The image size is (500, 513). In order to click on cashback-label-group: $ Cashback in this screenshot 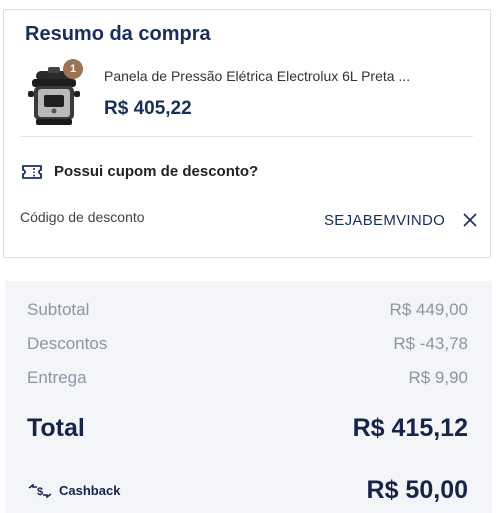, I will do `click(73, 490)`.